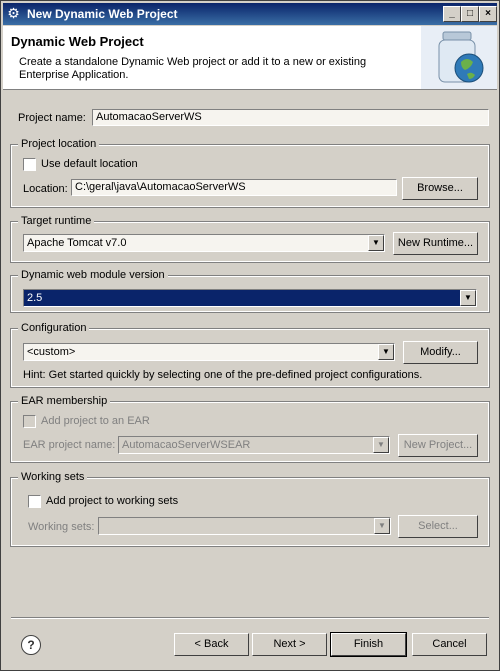 This screenshot has height=671, width=500. Describe the element at coordinates (470, 14) in the screenshot. I see `maximize-button: □` at that location.